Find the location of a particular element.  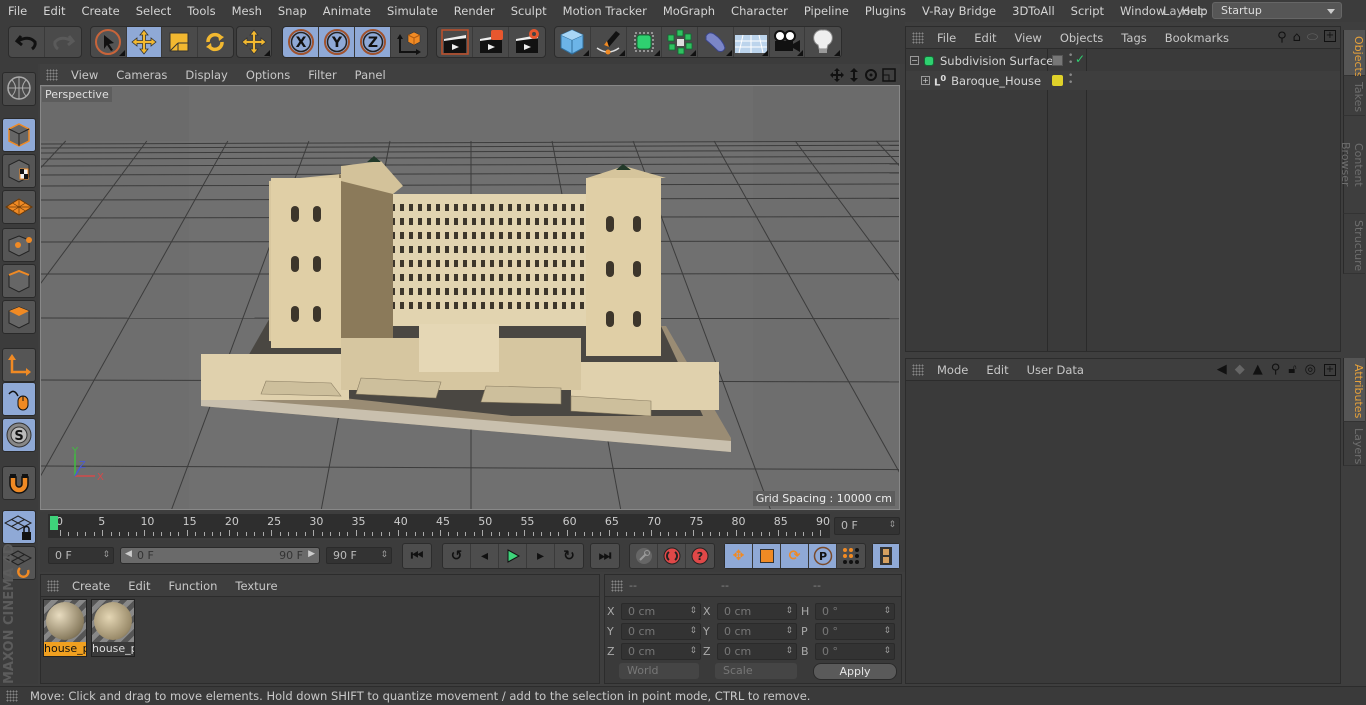

tab-layers: Layers is located at coordinates (1354, 444).